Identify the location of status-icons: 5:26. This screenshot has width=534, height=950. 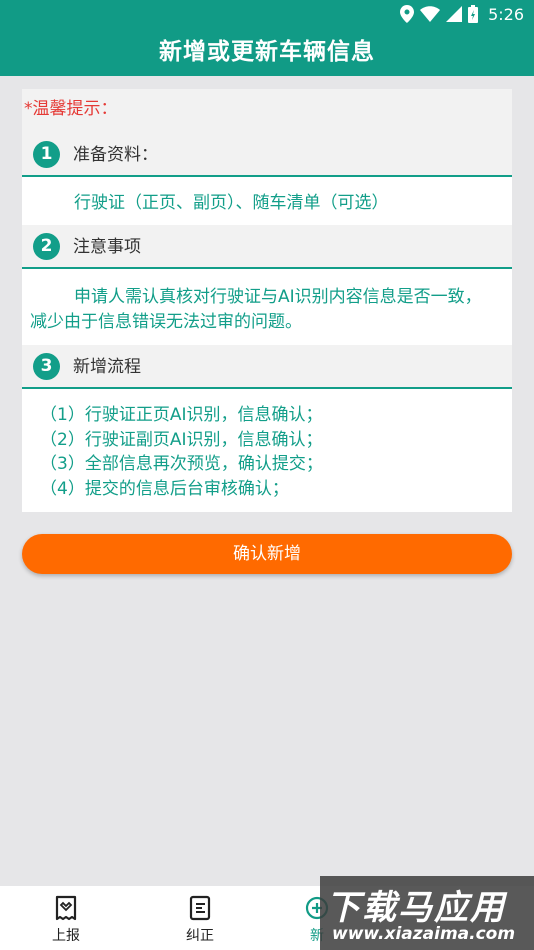
(462, 14).